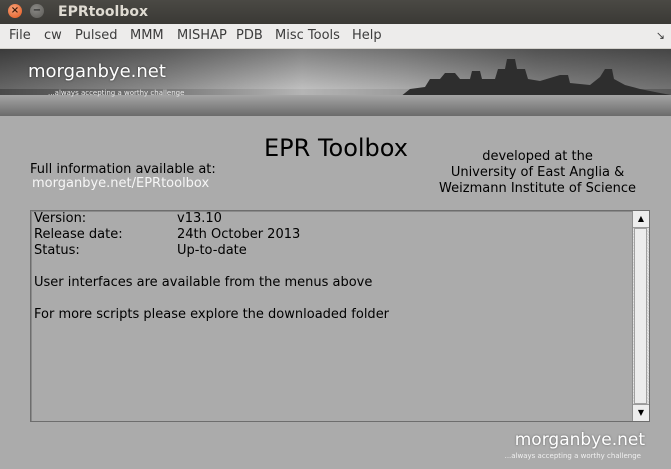 This screenshot has width=671, height=469. Describe the element at coordinates (537, 156) in the screenshot. I see `credits-line-1: developed at the` at that location.